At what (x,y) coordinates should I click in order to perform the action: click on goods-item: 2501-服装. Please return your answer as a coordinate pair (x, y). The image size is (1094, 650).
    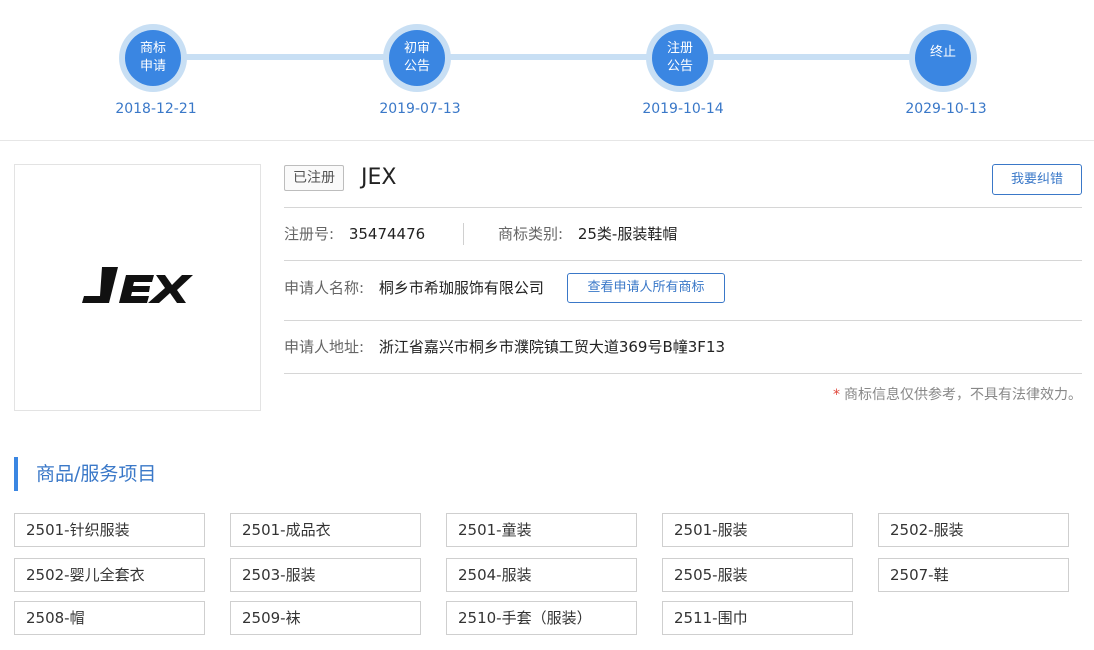
    Looking at the image, I should click on (757, 530).